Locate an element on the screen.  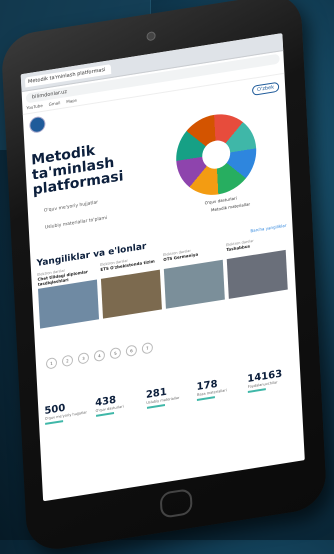
news-card: Elektron darslar ETS O'zbekistonda tizim is located at coordinates (131, 295).